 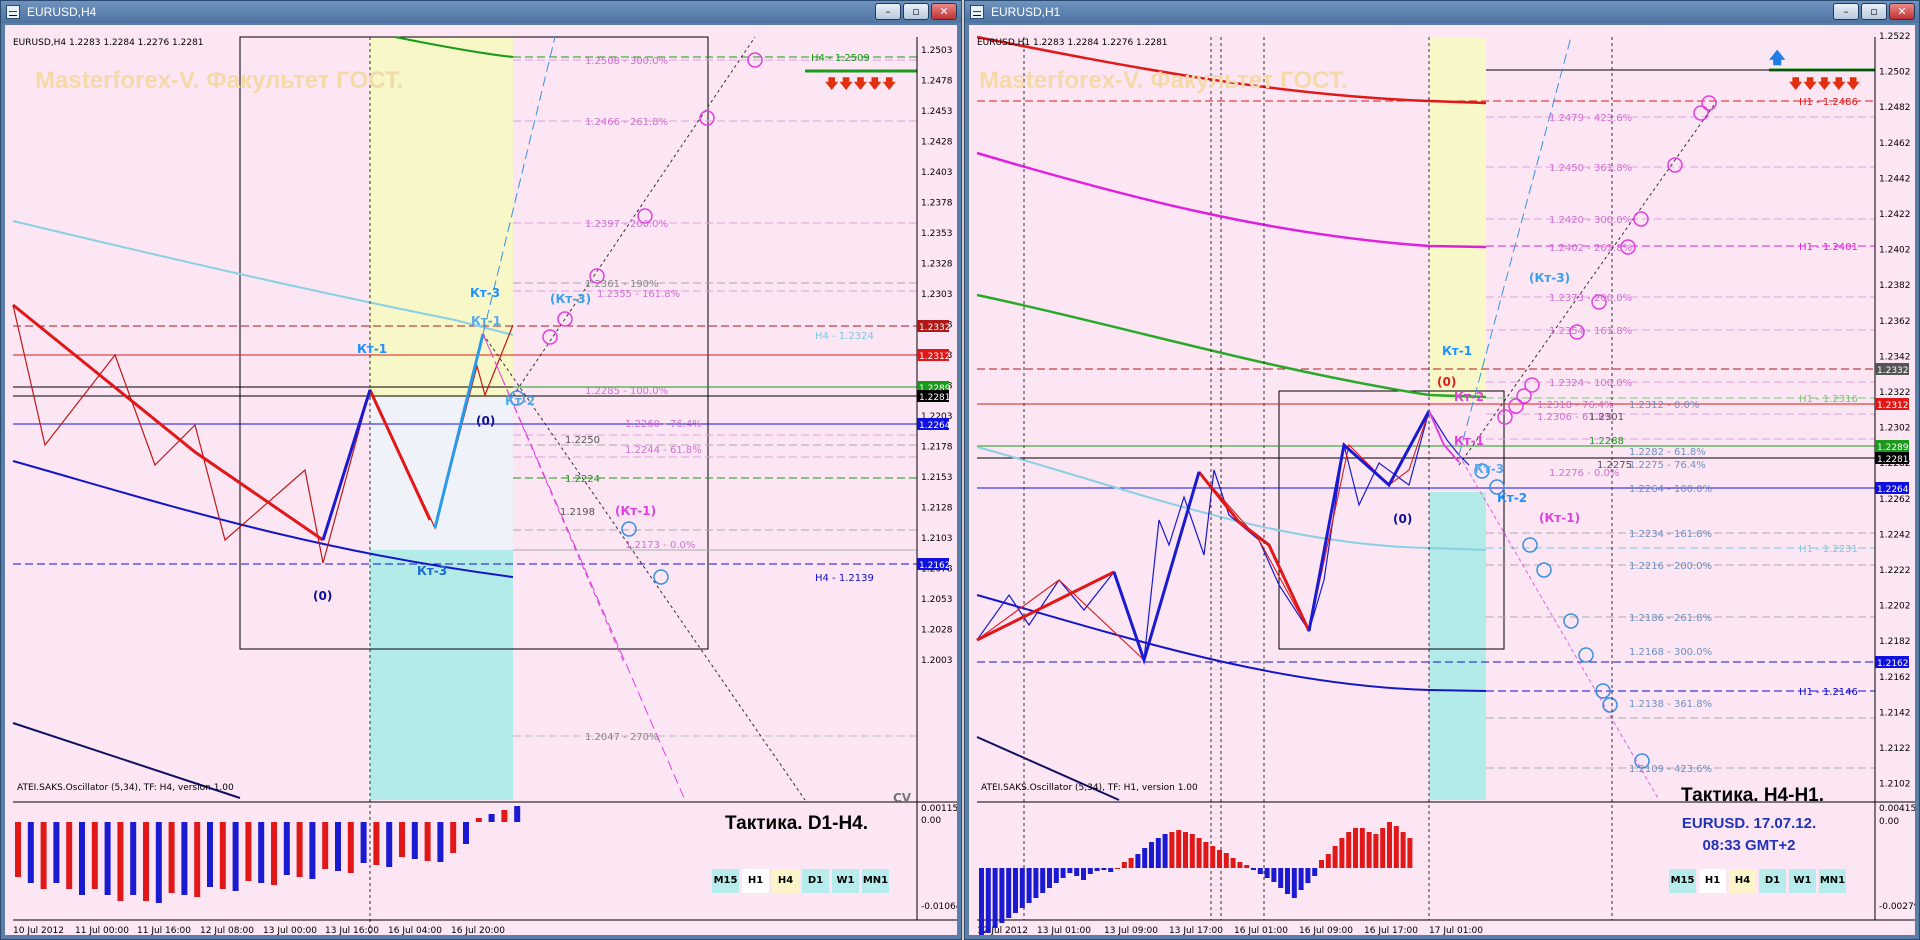 What do you see at coordinates (1897, 809) in the screenshot?
I see `indicator-tick-label: 0.00415` at bounding box center [1897, 809].